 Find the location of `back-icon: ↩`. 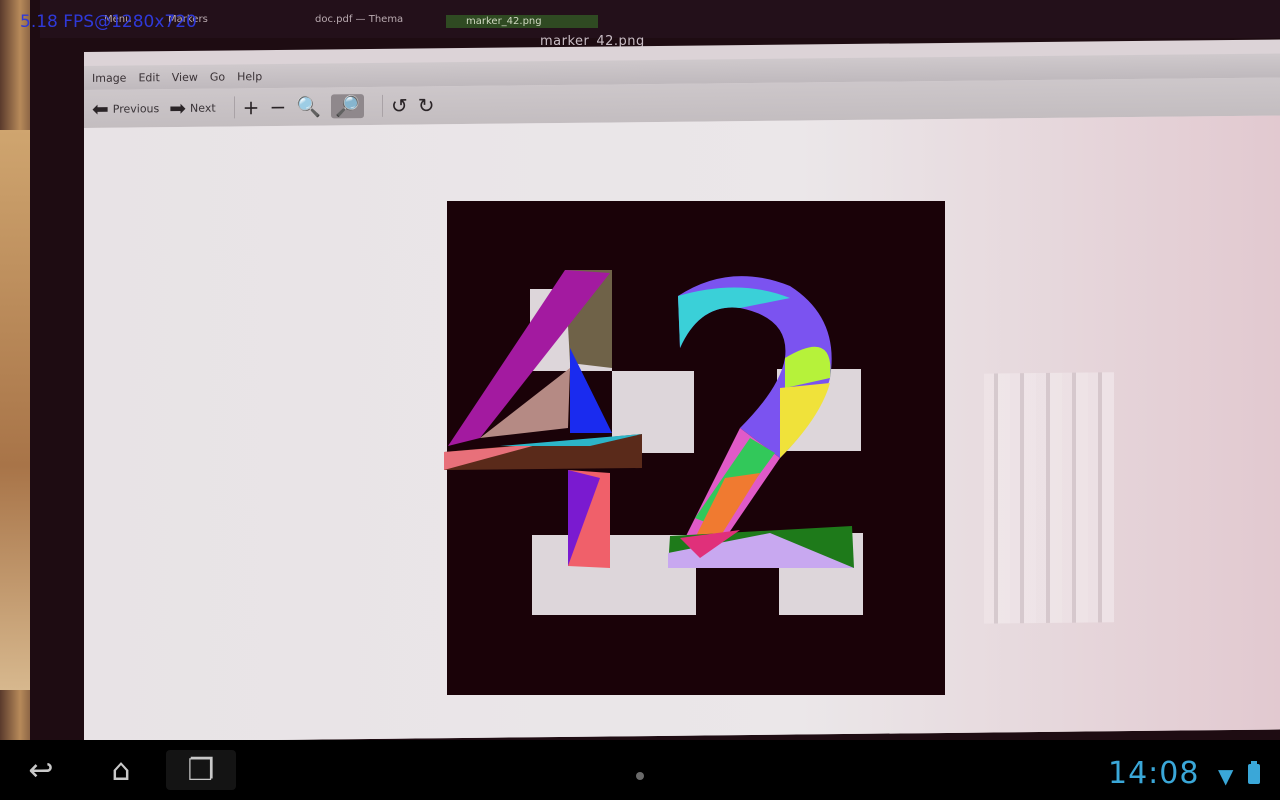

back-icon: ↩ is located at coordinates (41, 770).